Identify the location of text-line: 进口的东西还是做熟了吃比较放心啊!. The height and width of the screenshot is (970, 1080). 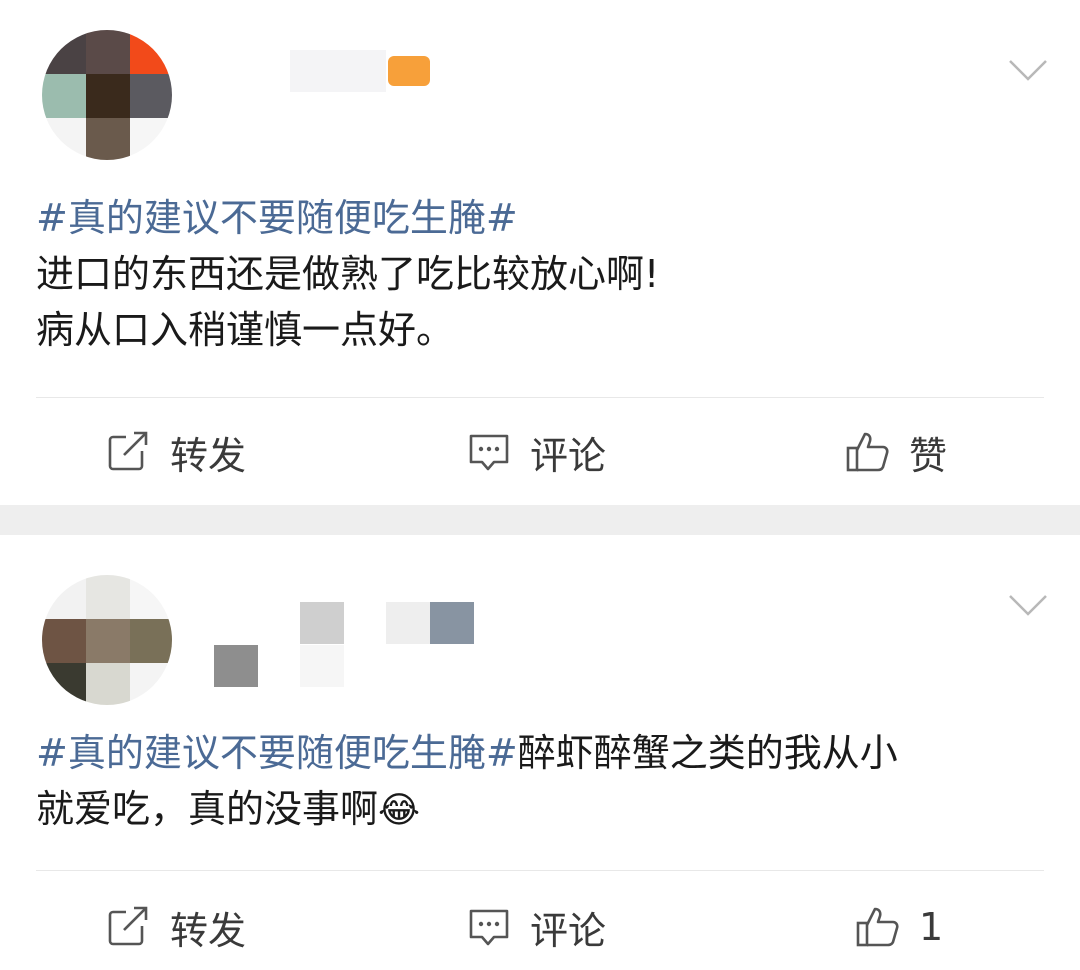
(348, 274).